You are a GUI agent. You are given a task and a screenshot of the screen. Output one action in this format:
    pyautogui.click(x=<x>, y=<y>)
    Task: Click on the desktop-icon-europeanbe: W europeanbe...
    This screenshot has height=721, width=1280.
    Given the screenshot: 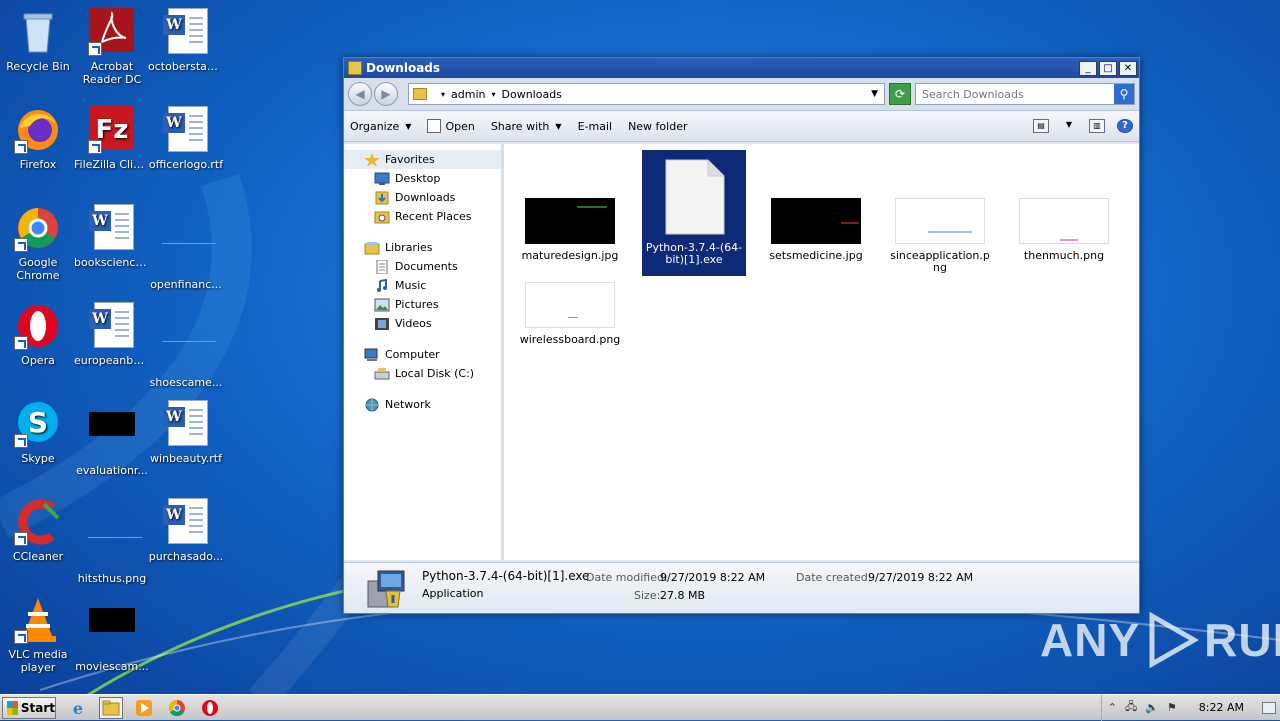 What is the action you would take?
    pyautogui.click(x=112, y=334)
    